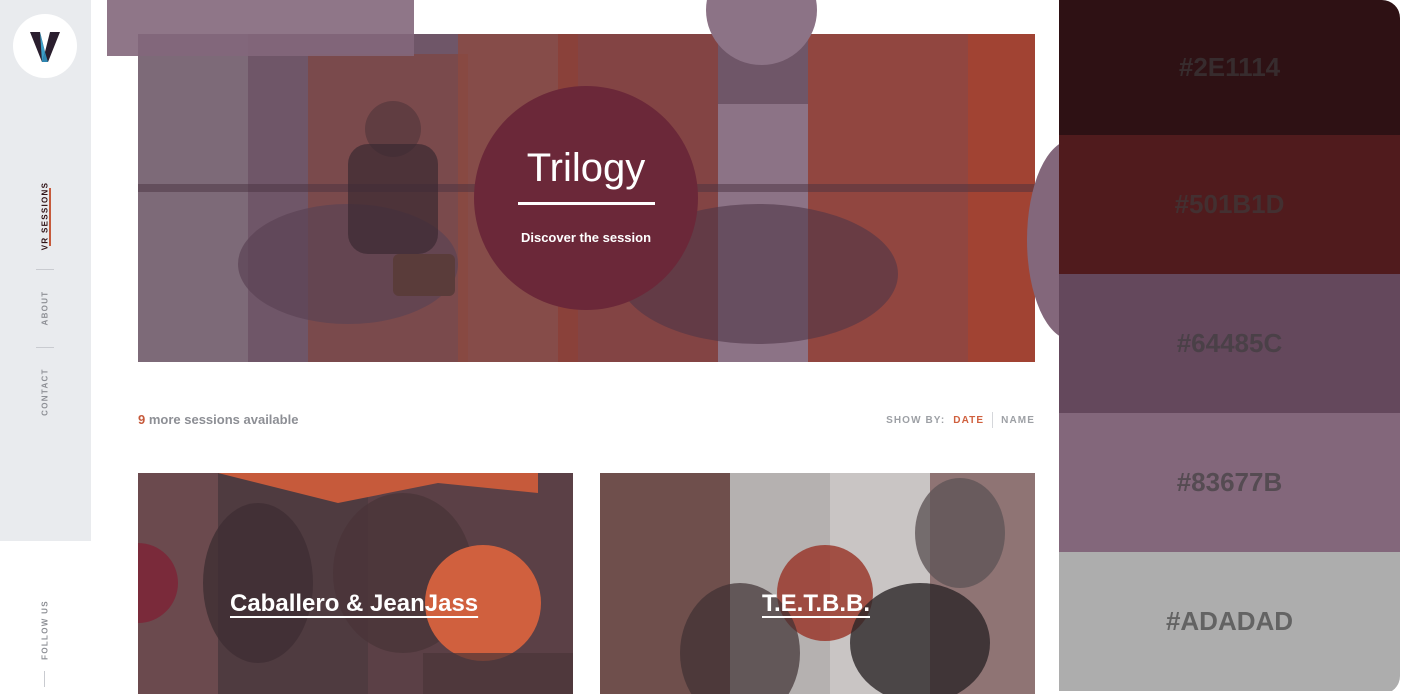 This screenshot has width=1410, height=694. I want to click on sort-by-date: DATE, so click(968, 420).